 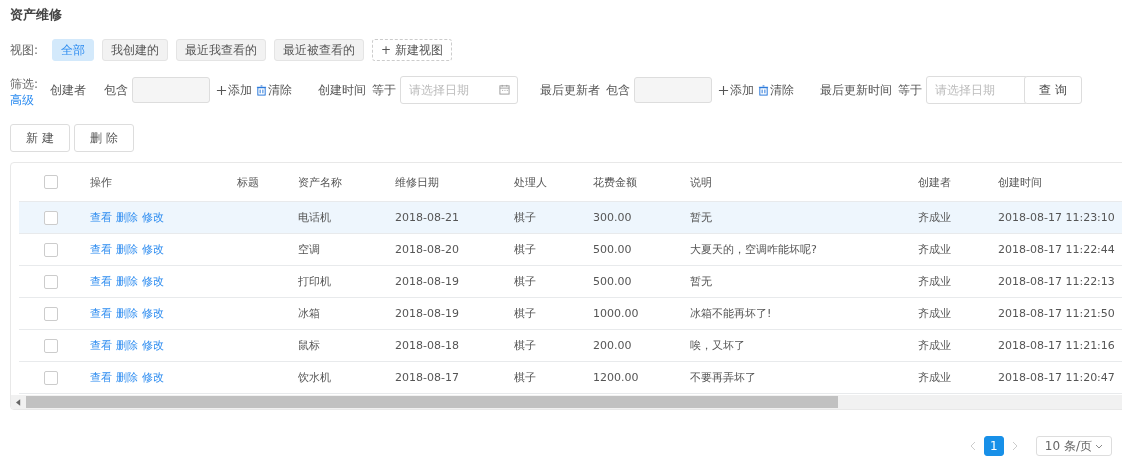 I want to click on column-header: 维修日期, so click(x=417, y=182).